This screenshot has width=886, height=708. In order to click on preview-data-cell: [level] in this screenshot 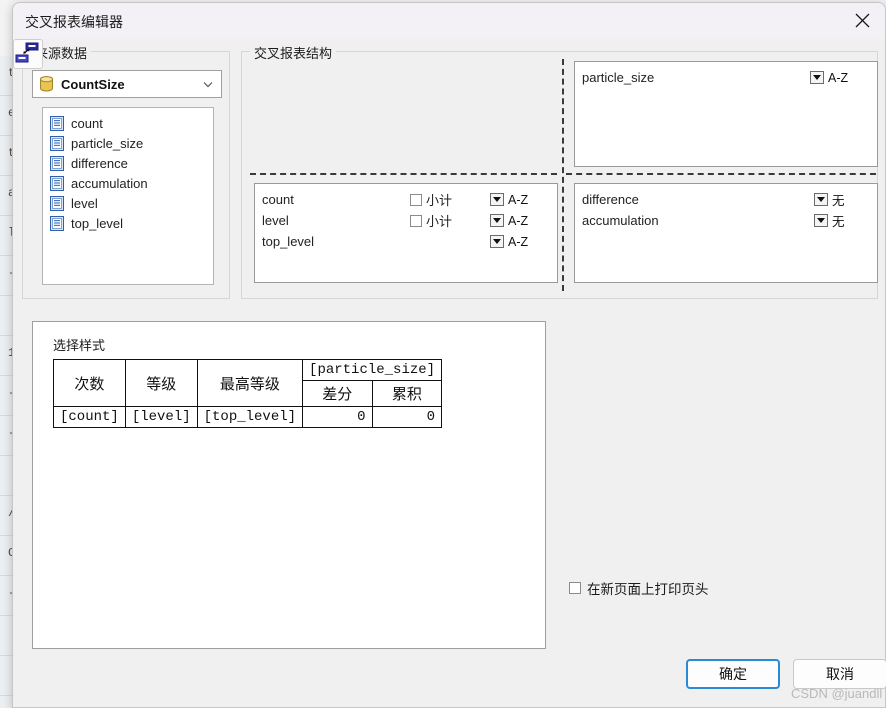, I will do `click(161, 417)`.